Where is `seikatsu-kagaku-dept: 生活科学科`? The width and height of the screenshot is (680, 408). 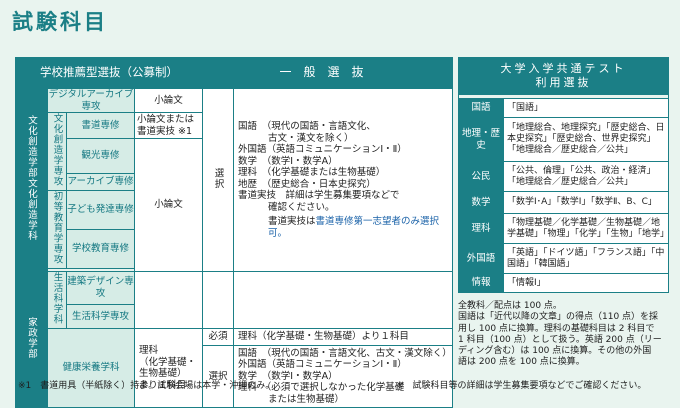
seikatsu-kagaku-dept: 生活科学科 is located at coordinates (57, 300).